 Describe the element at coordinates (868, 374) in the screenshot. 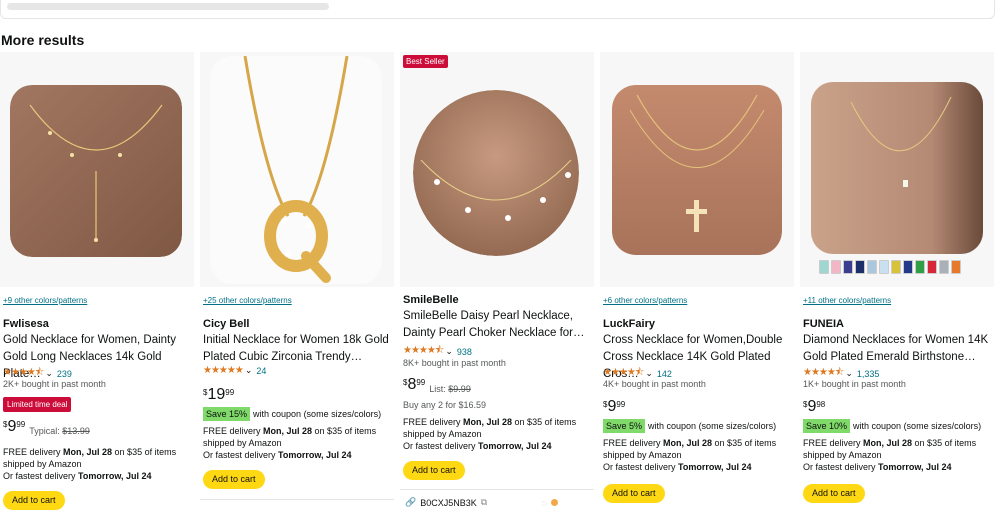

I see `rating-count: 1,335` at that location.